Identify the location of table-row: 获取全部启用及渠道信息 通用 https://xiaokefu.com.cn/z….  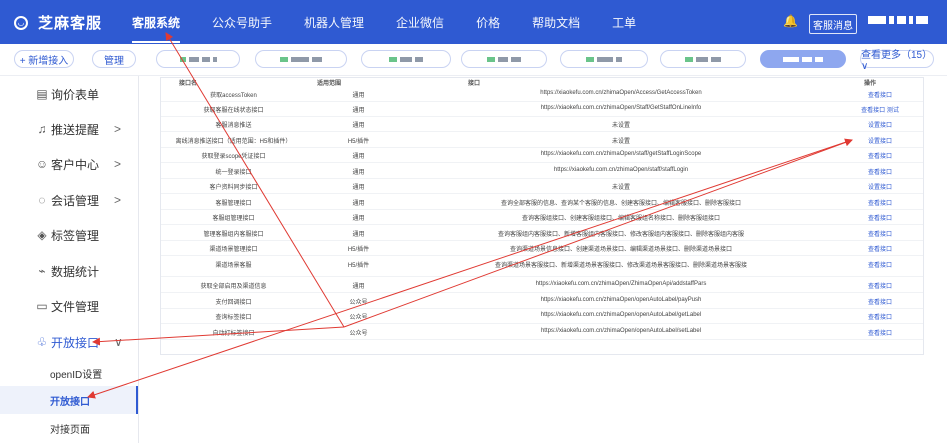
(542, 285).